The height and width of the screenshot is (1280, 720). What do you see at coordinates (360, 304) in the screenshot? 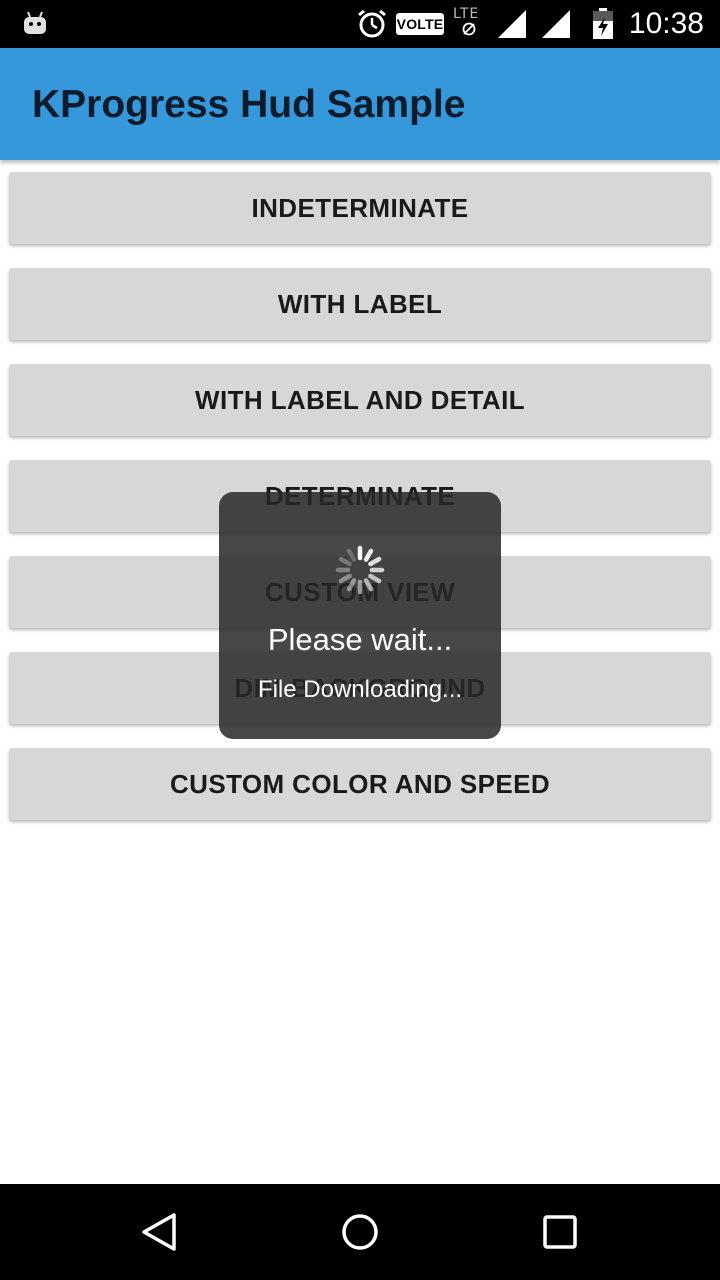
I see `with-label-button: WITH LABEL` at bounding box center [360, 304].